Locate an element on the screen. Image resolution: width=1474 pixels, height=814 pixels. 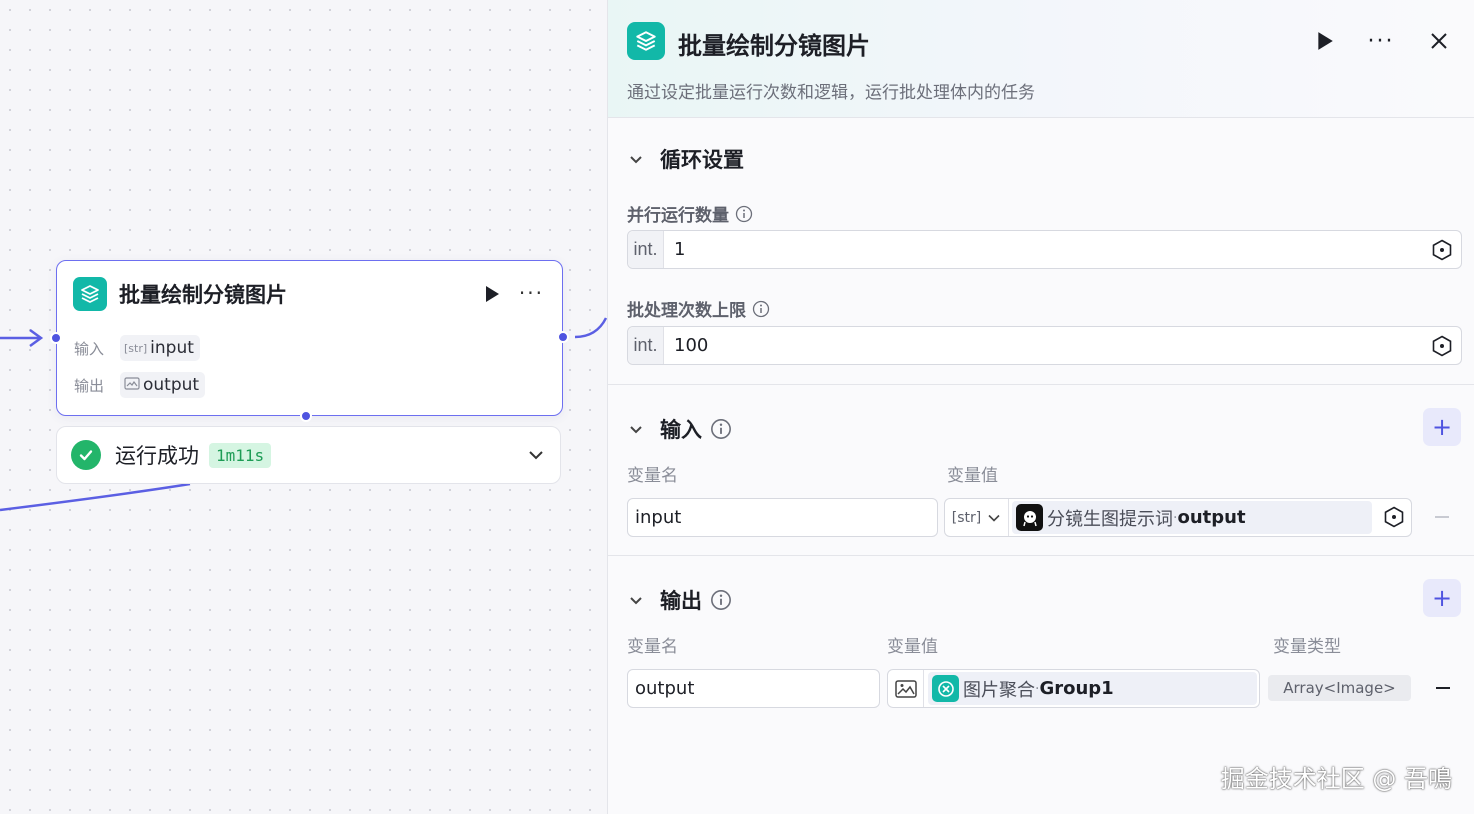
input-col-name: 变量名 is located at coordinates (652, 476).